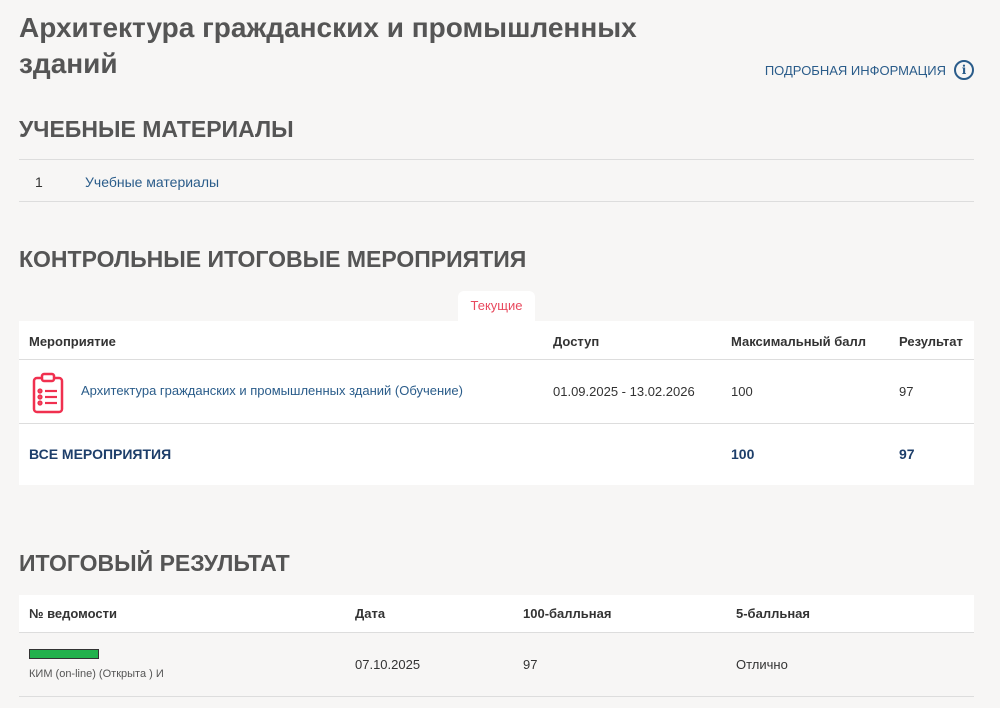  I want to click on event-access: 01.09.2025 - 13.02.2026, so click(624, 391).